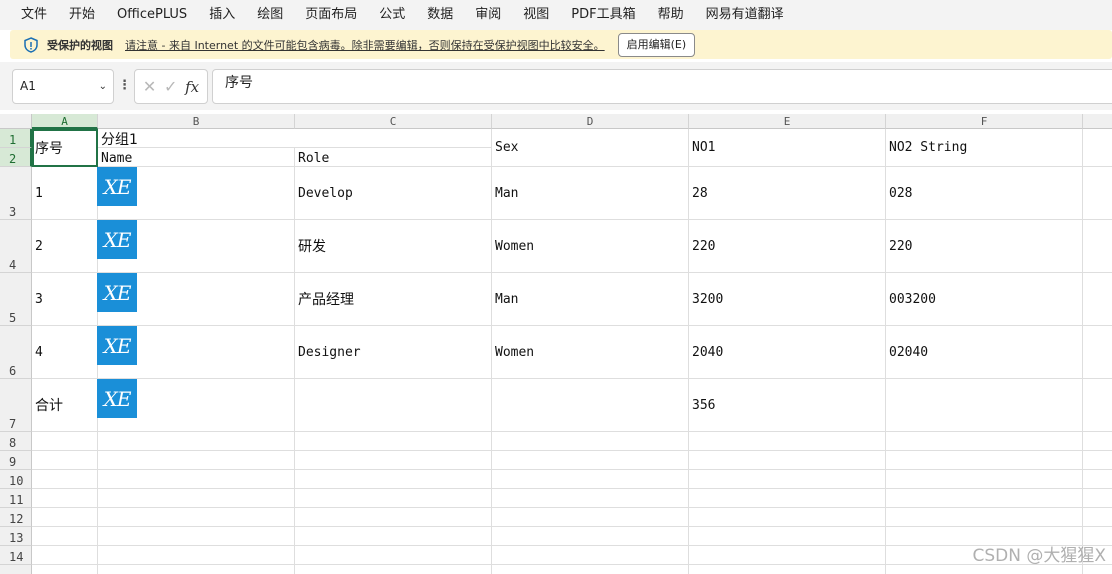  Describe the element at coordinates (671, 15) in the screenshot. I see `menu-help: 帮助` at that location.